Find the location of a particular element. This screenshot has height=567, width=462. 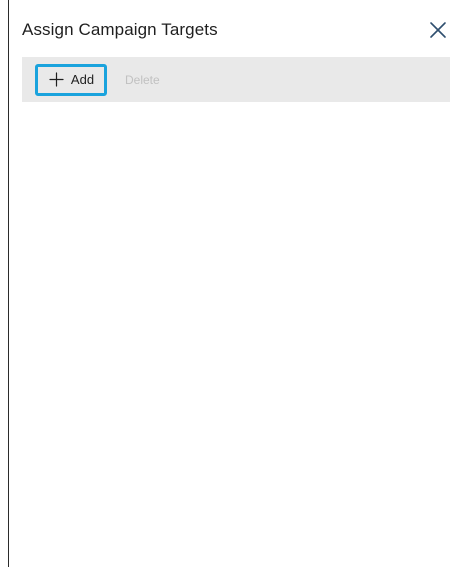

toolbar: Add Delete is located at coordinates (236, 79).